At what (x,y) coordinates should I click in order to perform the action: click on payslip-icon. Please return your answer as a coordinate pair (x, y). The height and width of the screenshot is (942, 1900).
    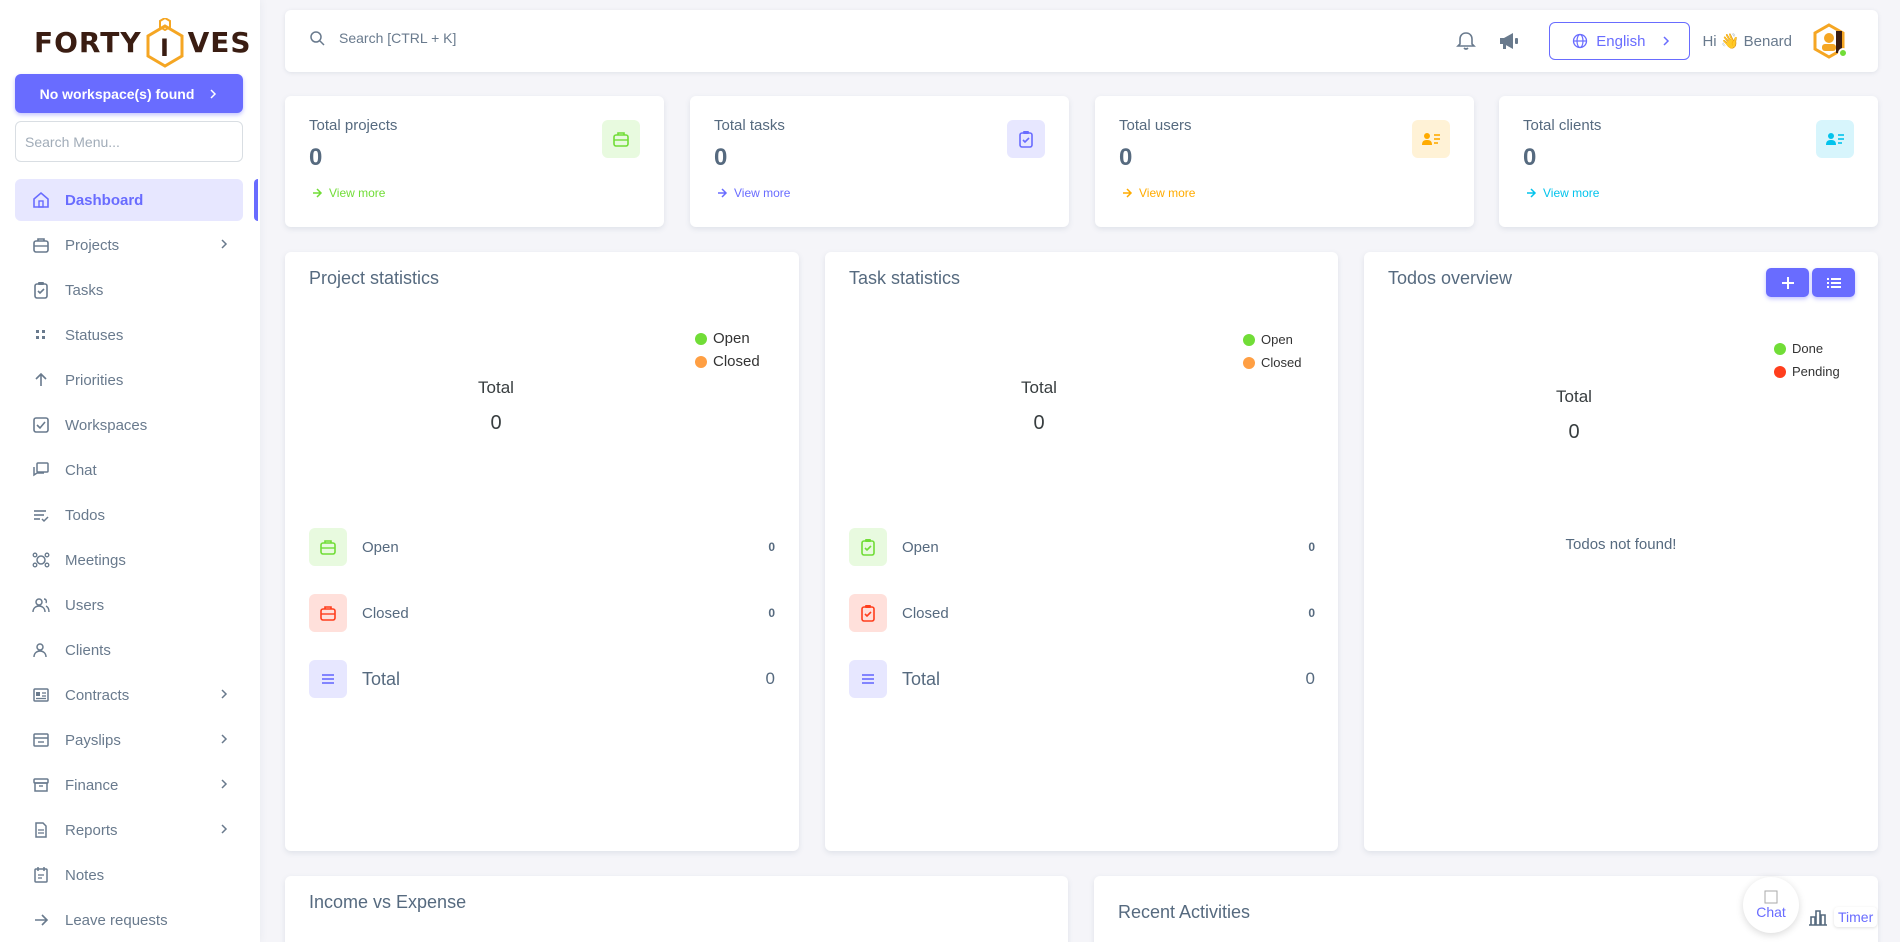
    Looking at the image, I should click on (41, 740).